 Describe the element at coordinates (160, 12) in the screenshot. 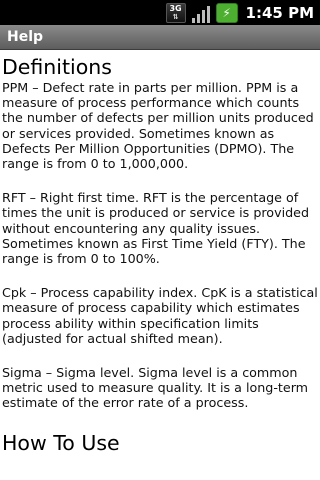

I see `status-bar: 3G ⇅ ⚡ 1:45 PM` at that location.